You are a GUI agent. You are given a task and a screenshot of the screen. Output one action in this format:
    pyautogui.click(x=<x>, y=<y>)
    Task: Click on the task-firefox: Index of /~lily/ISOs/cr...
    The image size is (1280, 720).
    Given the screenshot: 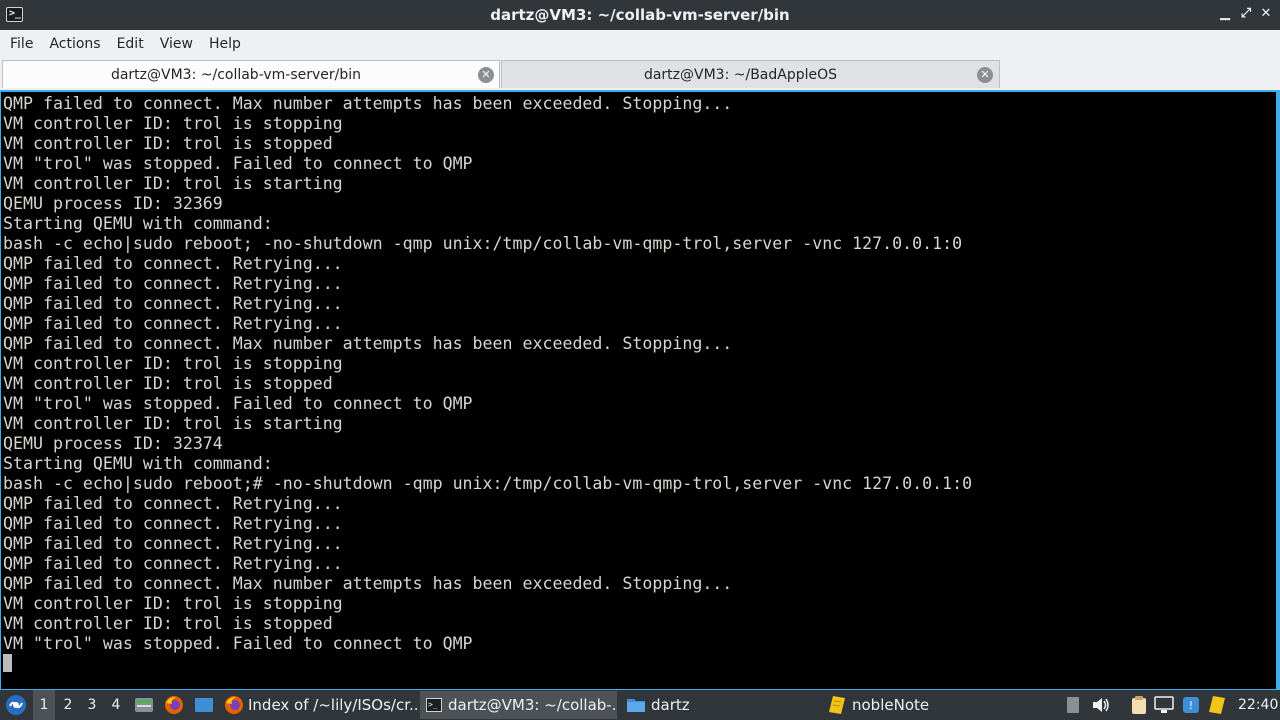 What is the action you would take?
    pyautogui.click(x=318, y=705)
    